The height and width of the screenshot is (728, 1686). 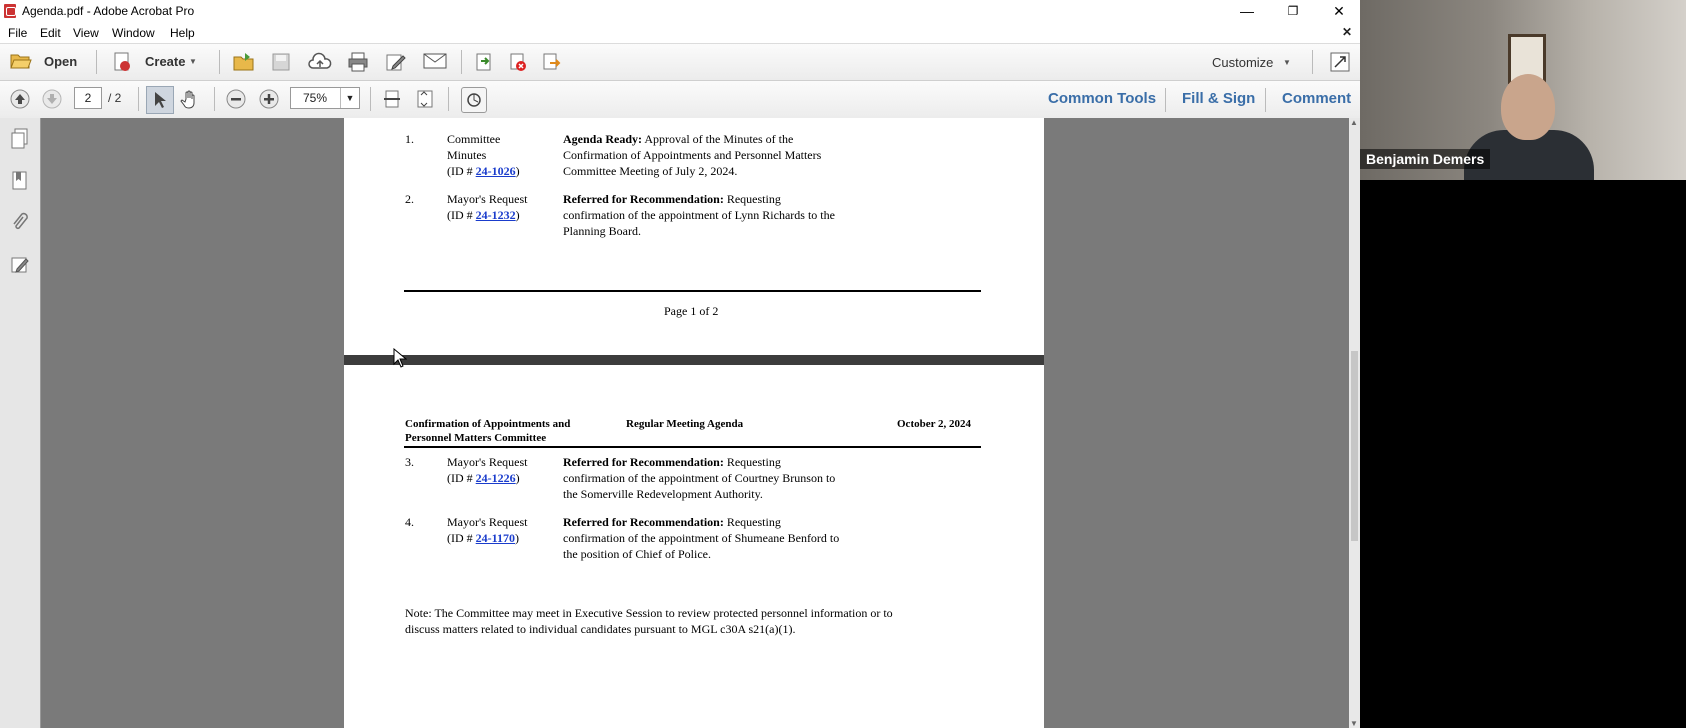 What do you see at coordinates (122, 62) in the screenshot?
I see `create-button` at bounding box center [122, 62].